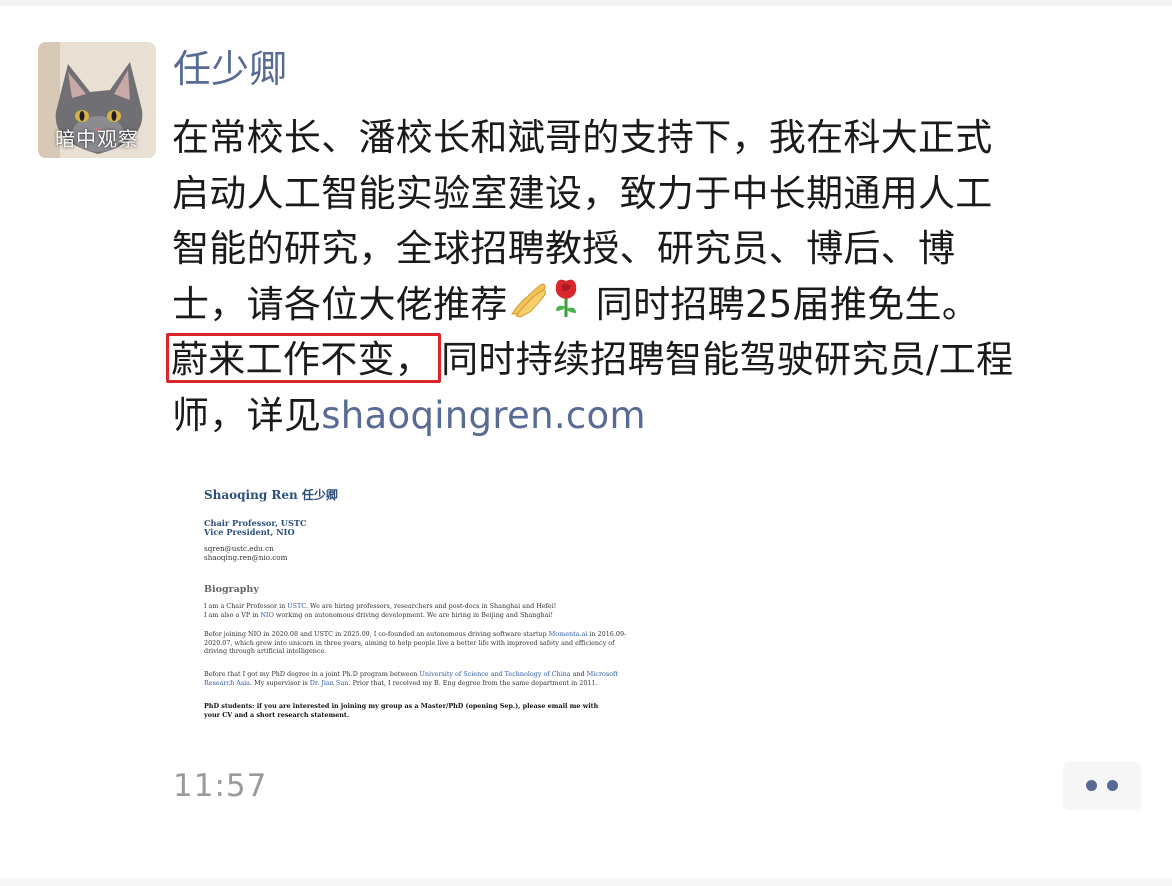  Describe the element at coordinates (239, 548) in the screenshot. I see `embed-email-1: sqren@ustc.edu.cn` at that location.